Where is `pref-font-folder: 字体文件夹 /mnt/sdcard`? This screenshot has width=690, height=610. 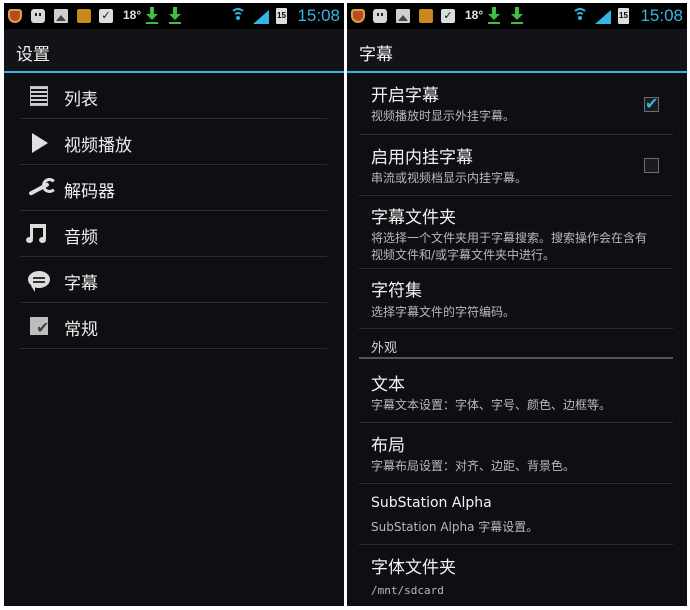
pref-font-folder: 字体文件夹 /mnt/sdcard is located at coordinates (516, 575).